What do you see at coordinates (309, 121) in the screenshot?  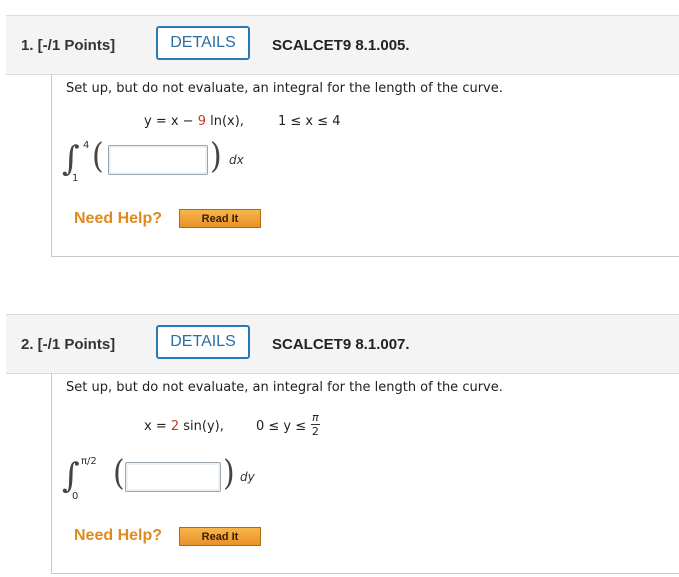 I see `curve-range: 1 ≤ x ≤ 4` at bounding box center [309, 121].